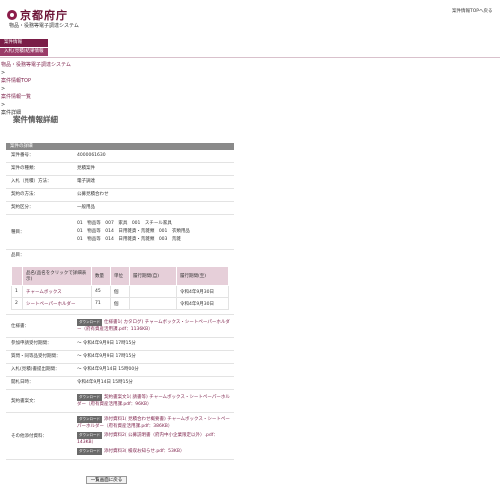 The height and width of the screenshot is (496, 500). What do you see at coordinates (120, 156) in the screenshot?
I see `field-row-number: 案件番号： 4000061630` at bounding box center [120, 156].